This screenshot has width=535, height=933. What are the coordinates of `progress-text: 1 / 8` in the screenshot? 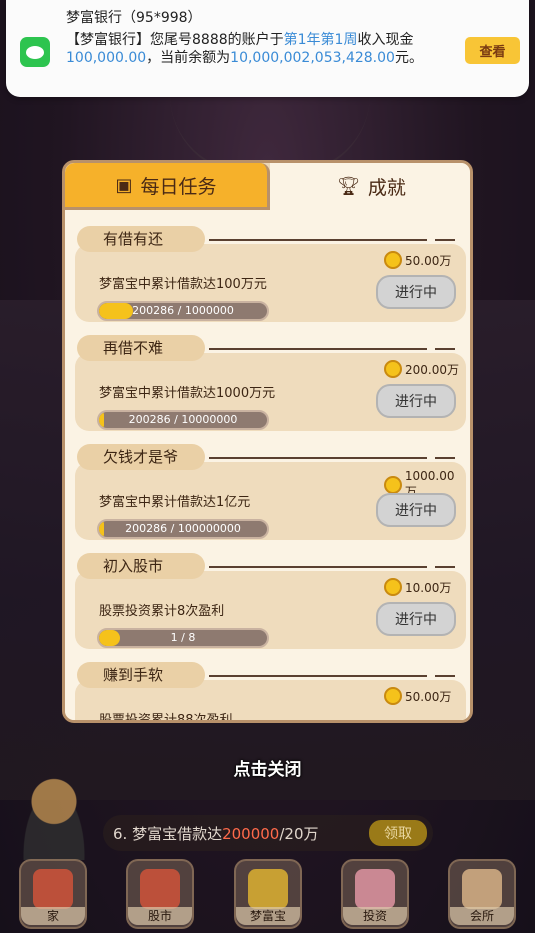 It's located at (183, 637).